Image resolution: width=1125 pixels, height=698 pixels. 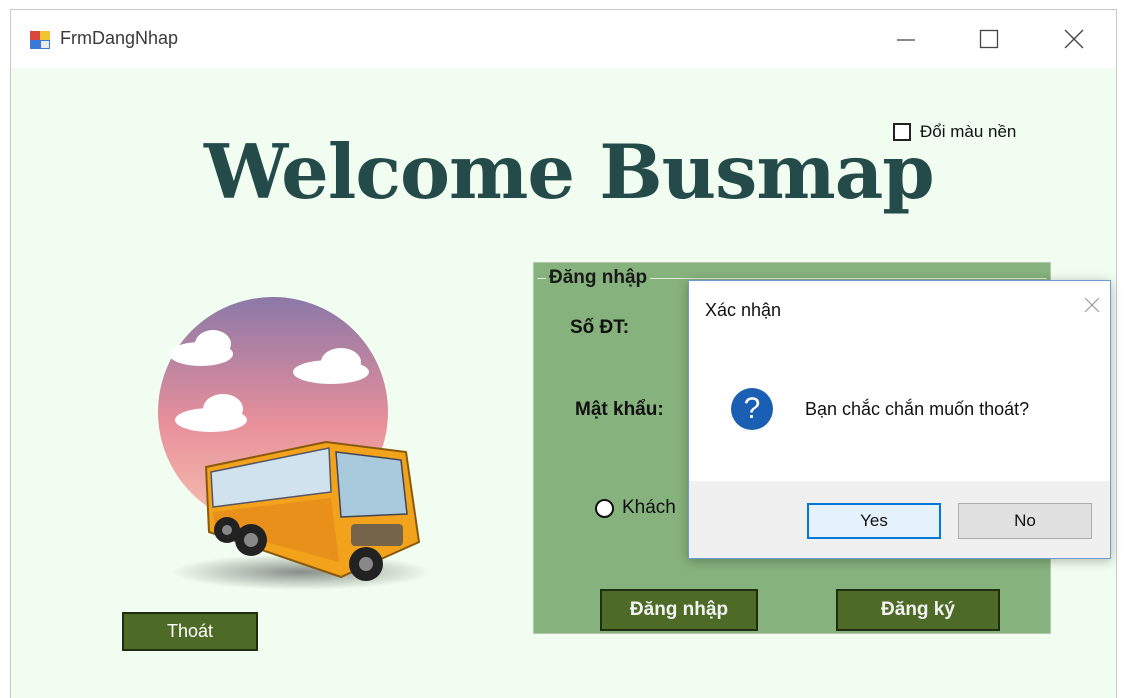 What do you see at coordinates (563, 39) in the screenshot?
I see `title-bar: FrmDangNhap` at bounding box center [563, 39].